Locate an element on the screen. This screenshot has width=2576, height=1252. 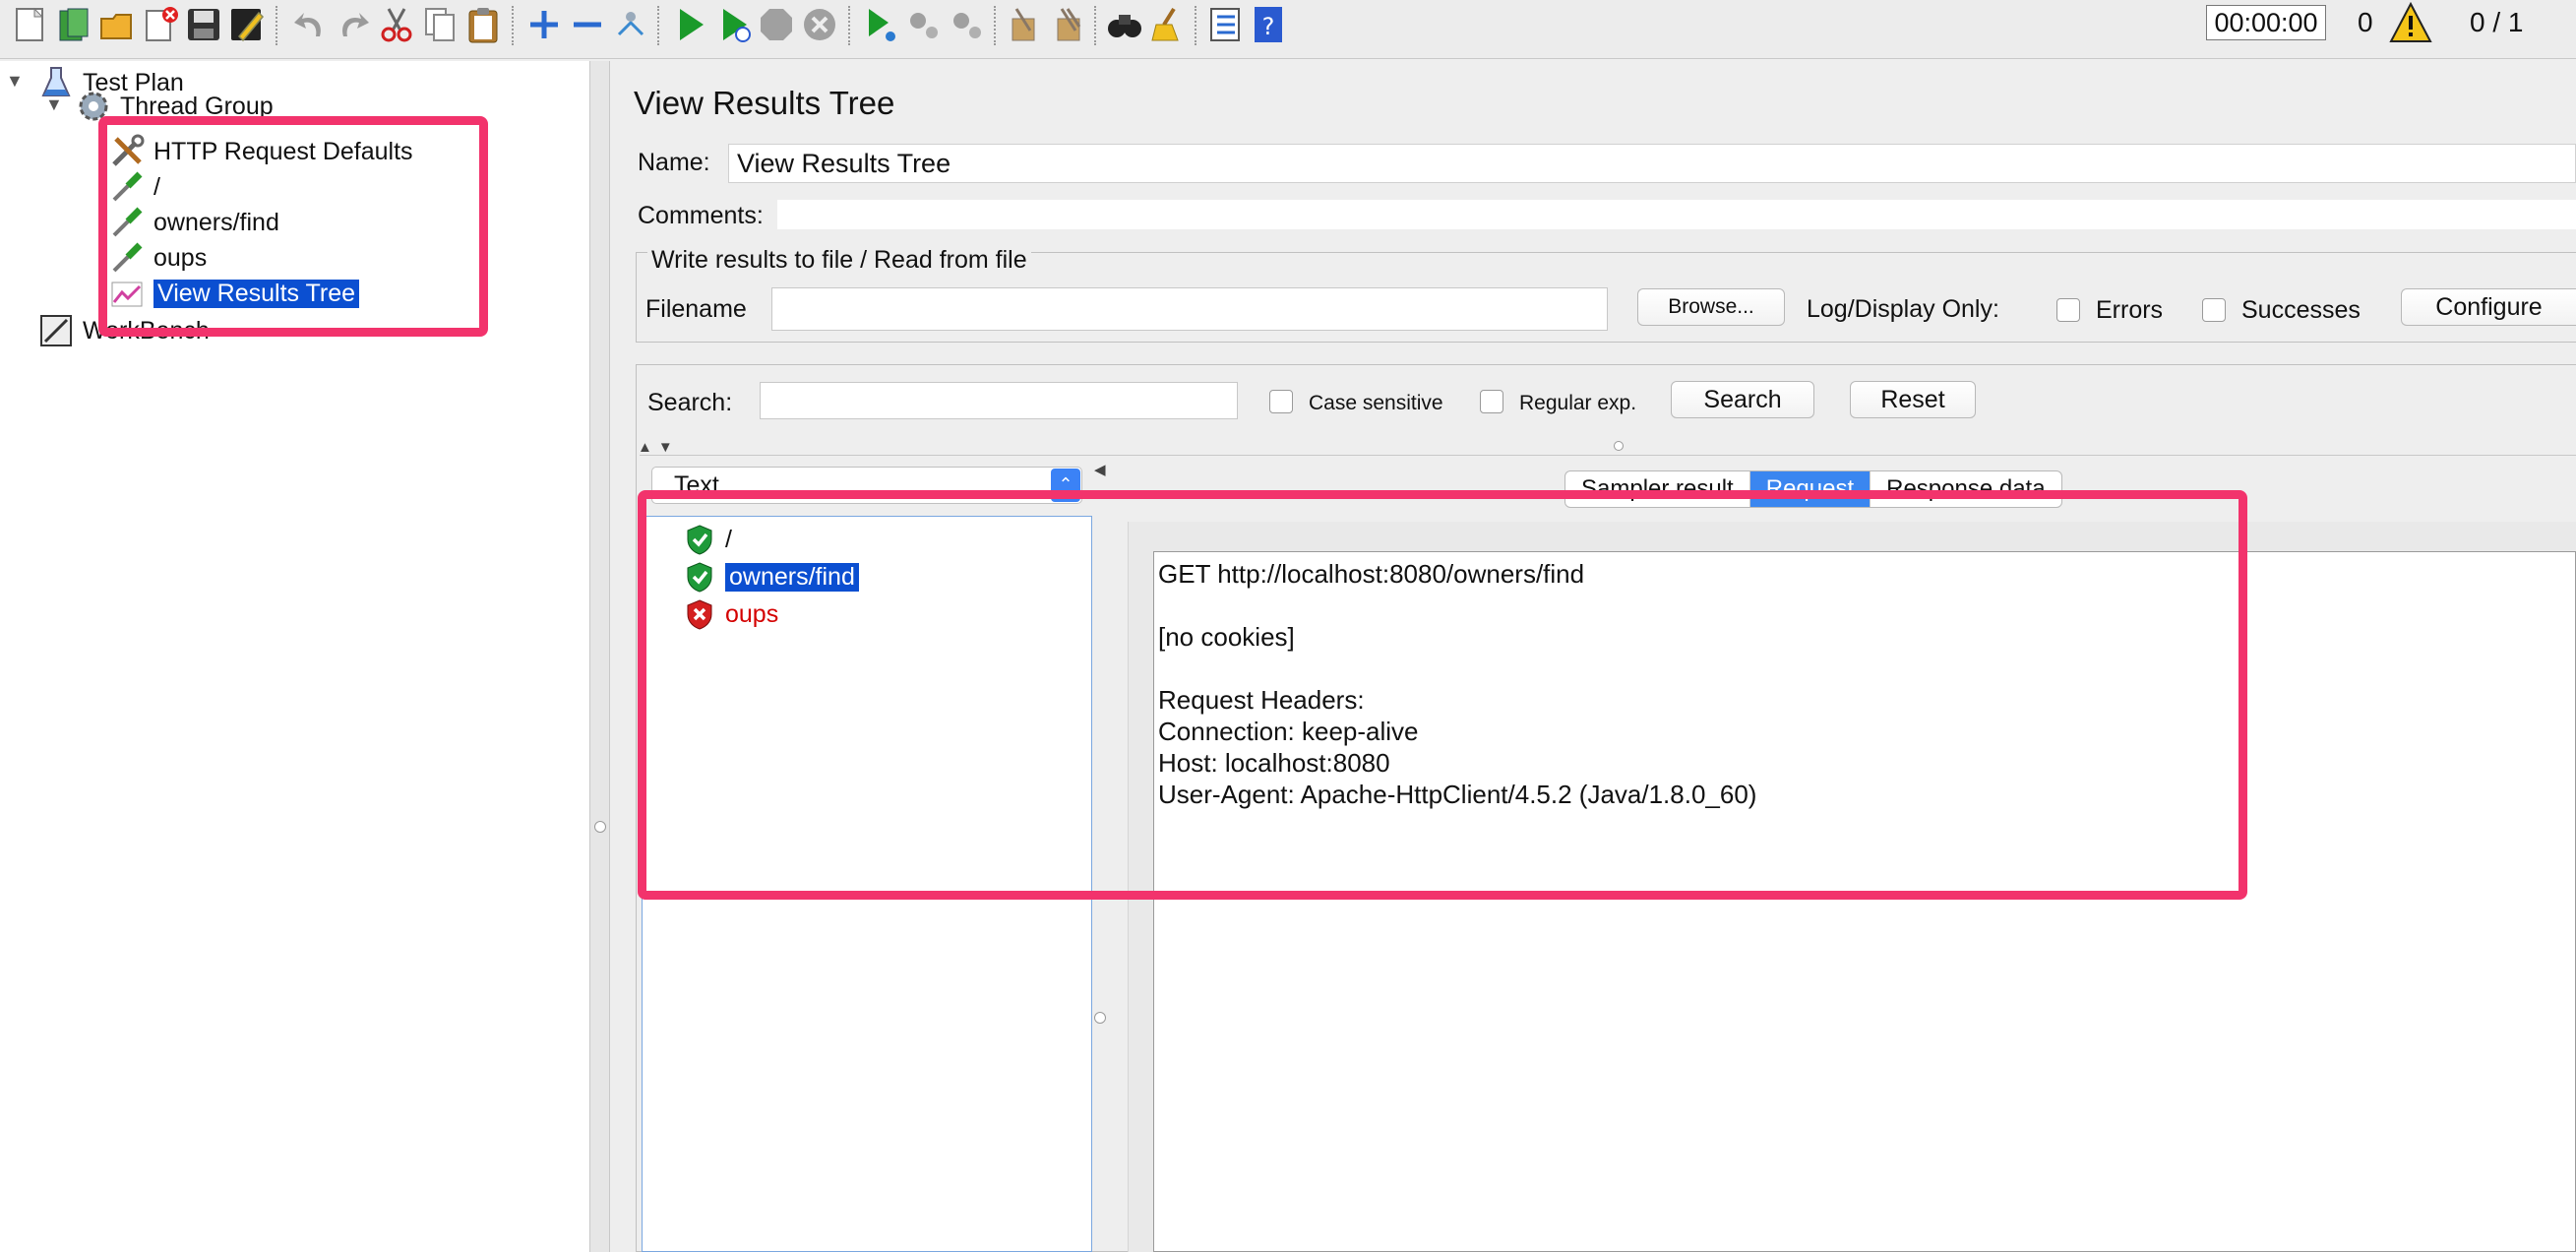
remote-shutdown-icon is located at coordinates (967, 24).